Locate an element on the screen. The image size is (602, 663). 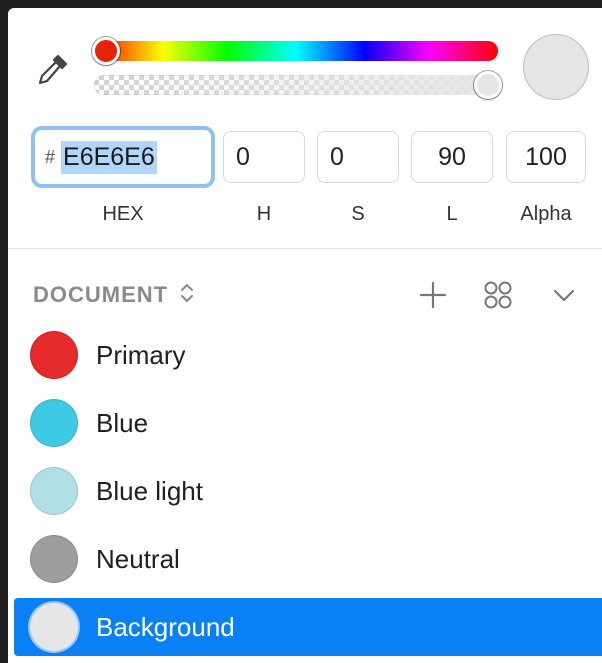
alpha-slider is located at coordinates (296, 85).